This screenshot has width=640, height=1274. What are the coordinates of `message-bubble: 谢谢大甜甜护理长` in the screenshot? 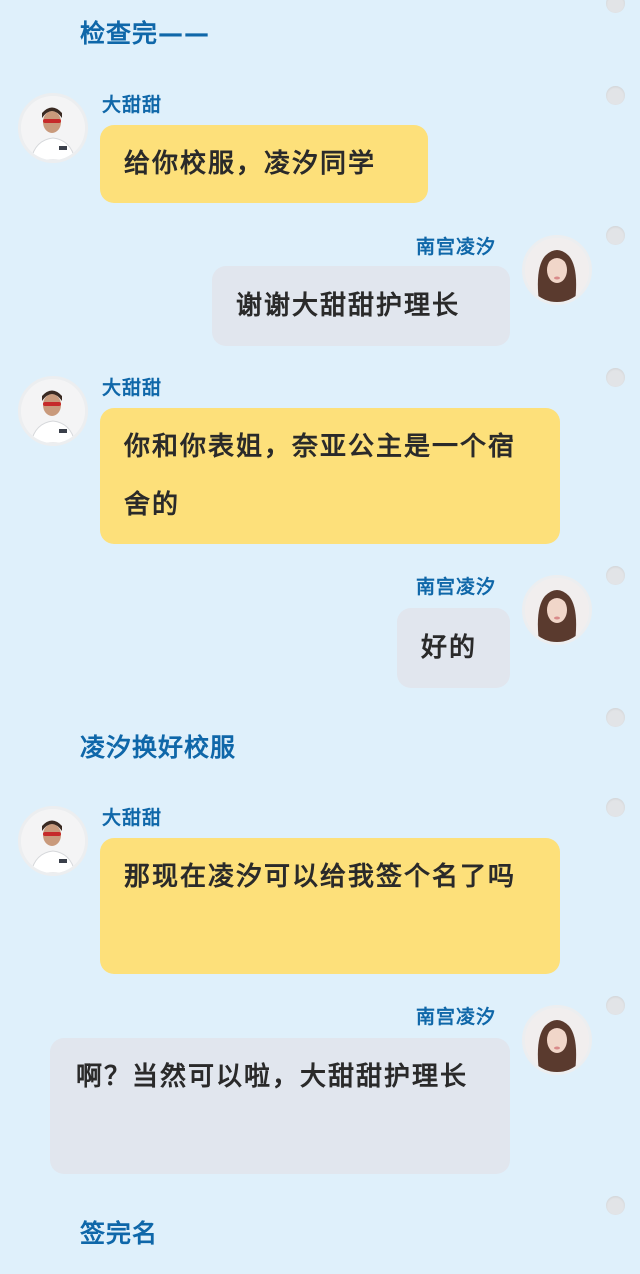 It's located at (361, 306).